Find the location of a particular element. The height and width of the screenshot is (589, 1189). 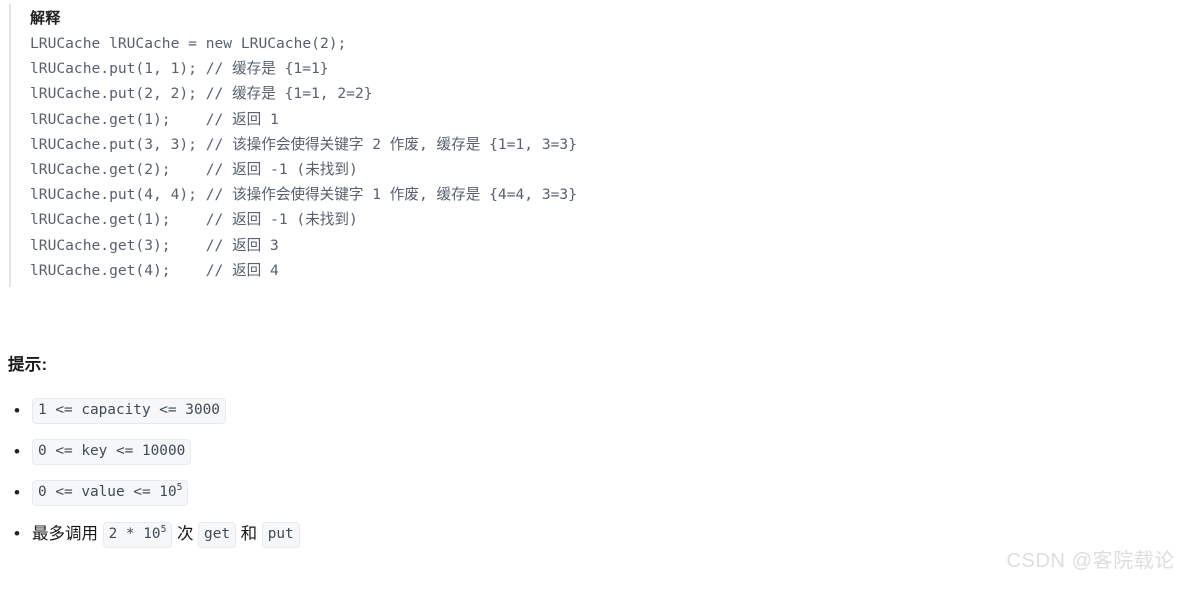

inline-code: get is located at coordinates (217, 535).